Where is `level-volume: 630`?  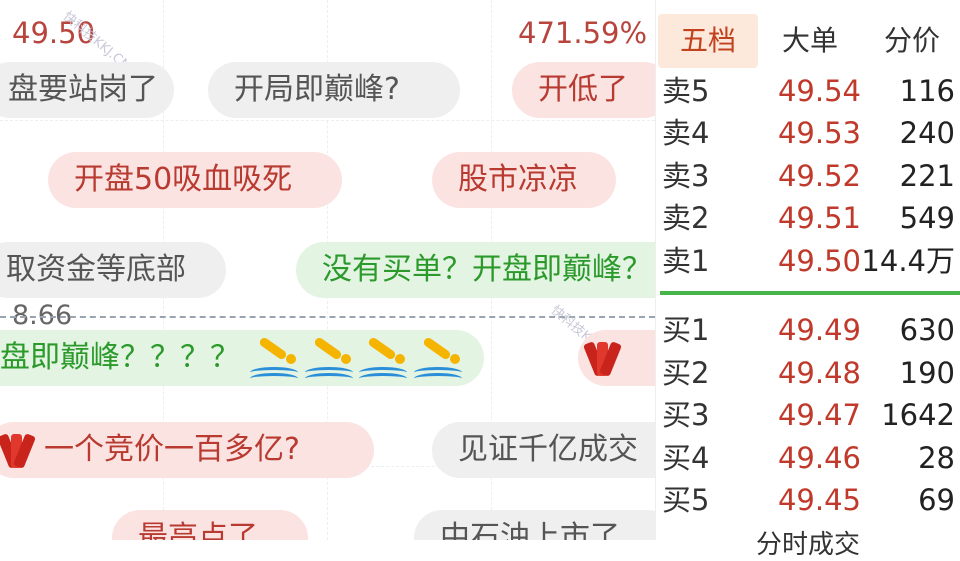 level-volume: 630 is located at coordinates (927, 330).